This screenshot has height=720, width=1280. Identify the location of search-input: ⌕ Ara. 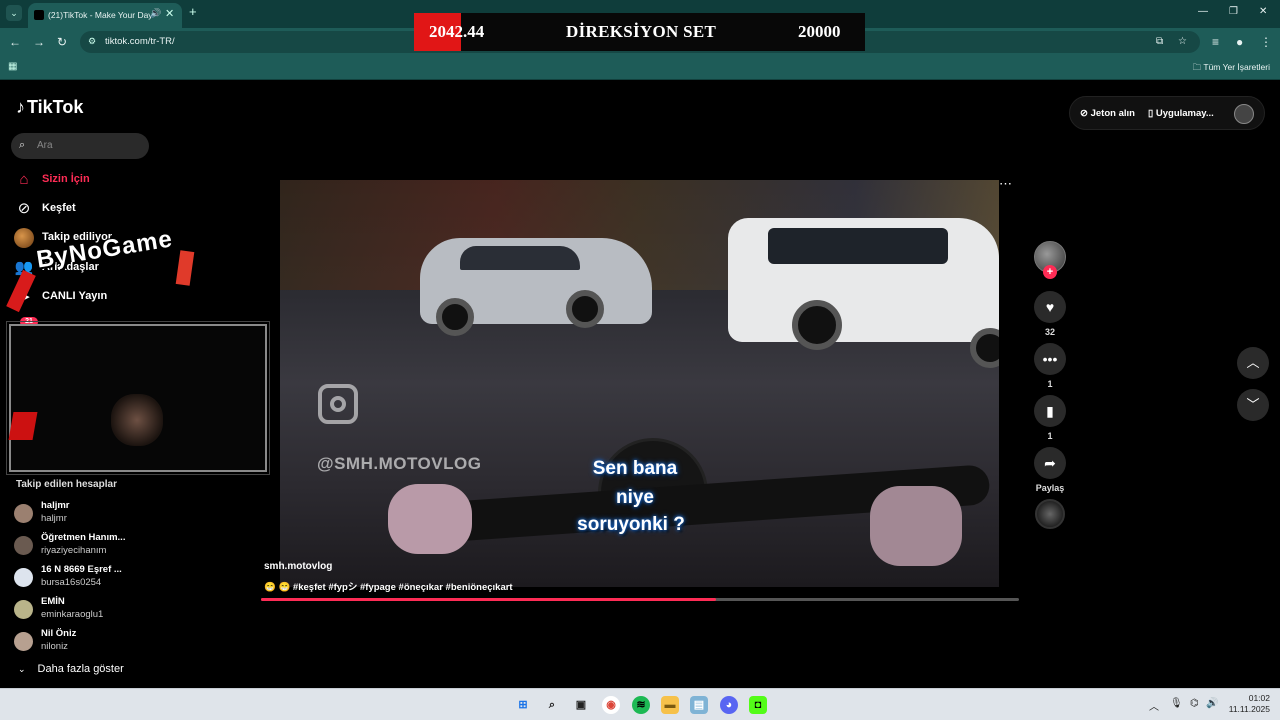
(80, 146).